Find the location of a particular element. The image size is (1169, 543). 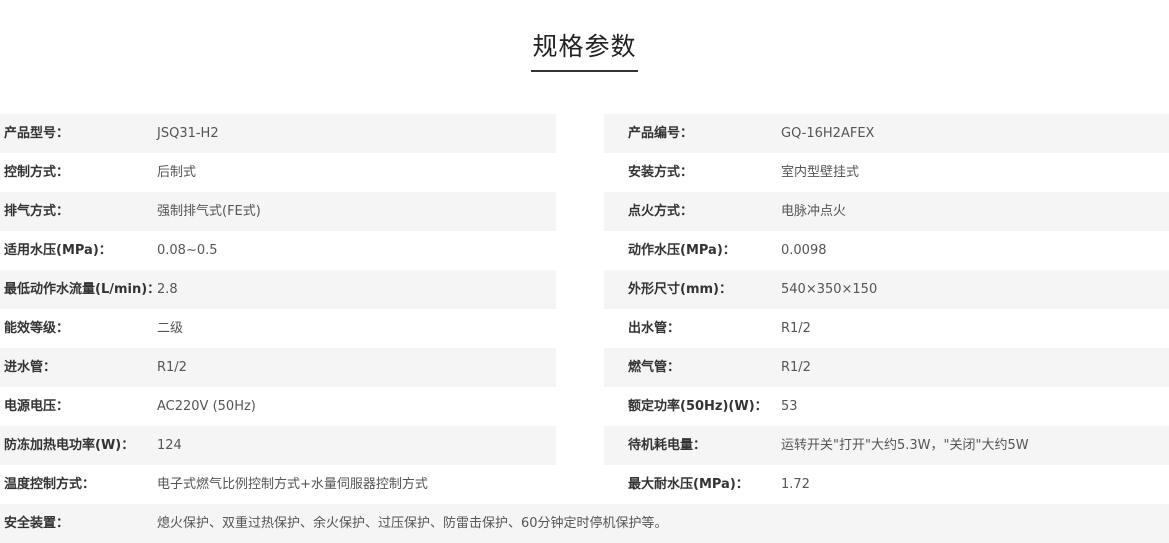

spec-cell-right: 点火方式： 电脉冲点火 is located at coordinates (886, 211).